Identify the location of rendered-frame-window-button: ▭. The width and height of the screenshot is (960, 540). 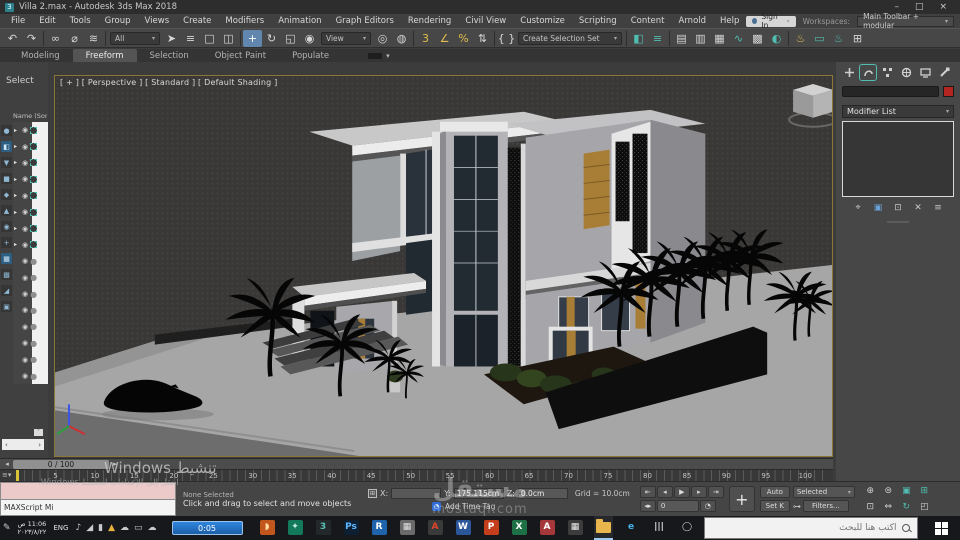
(819, 38).